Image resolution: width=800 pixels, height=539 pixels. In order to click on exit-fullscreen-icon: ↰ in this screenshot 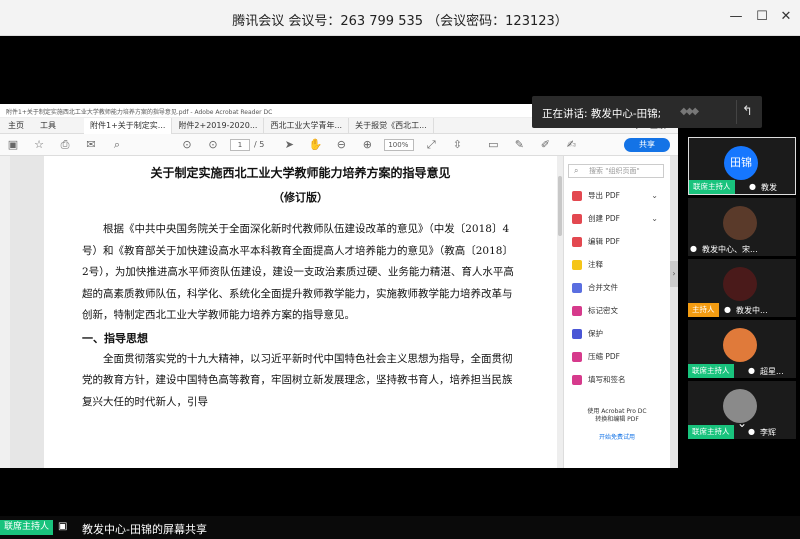, I will do `click(747, 112)`.